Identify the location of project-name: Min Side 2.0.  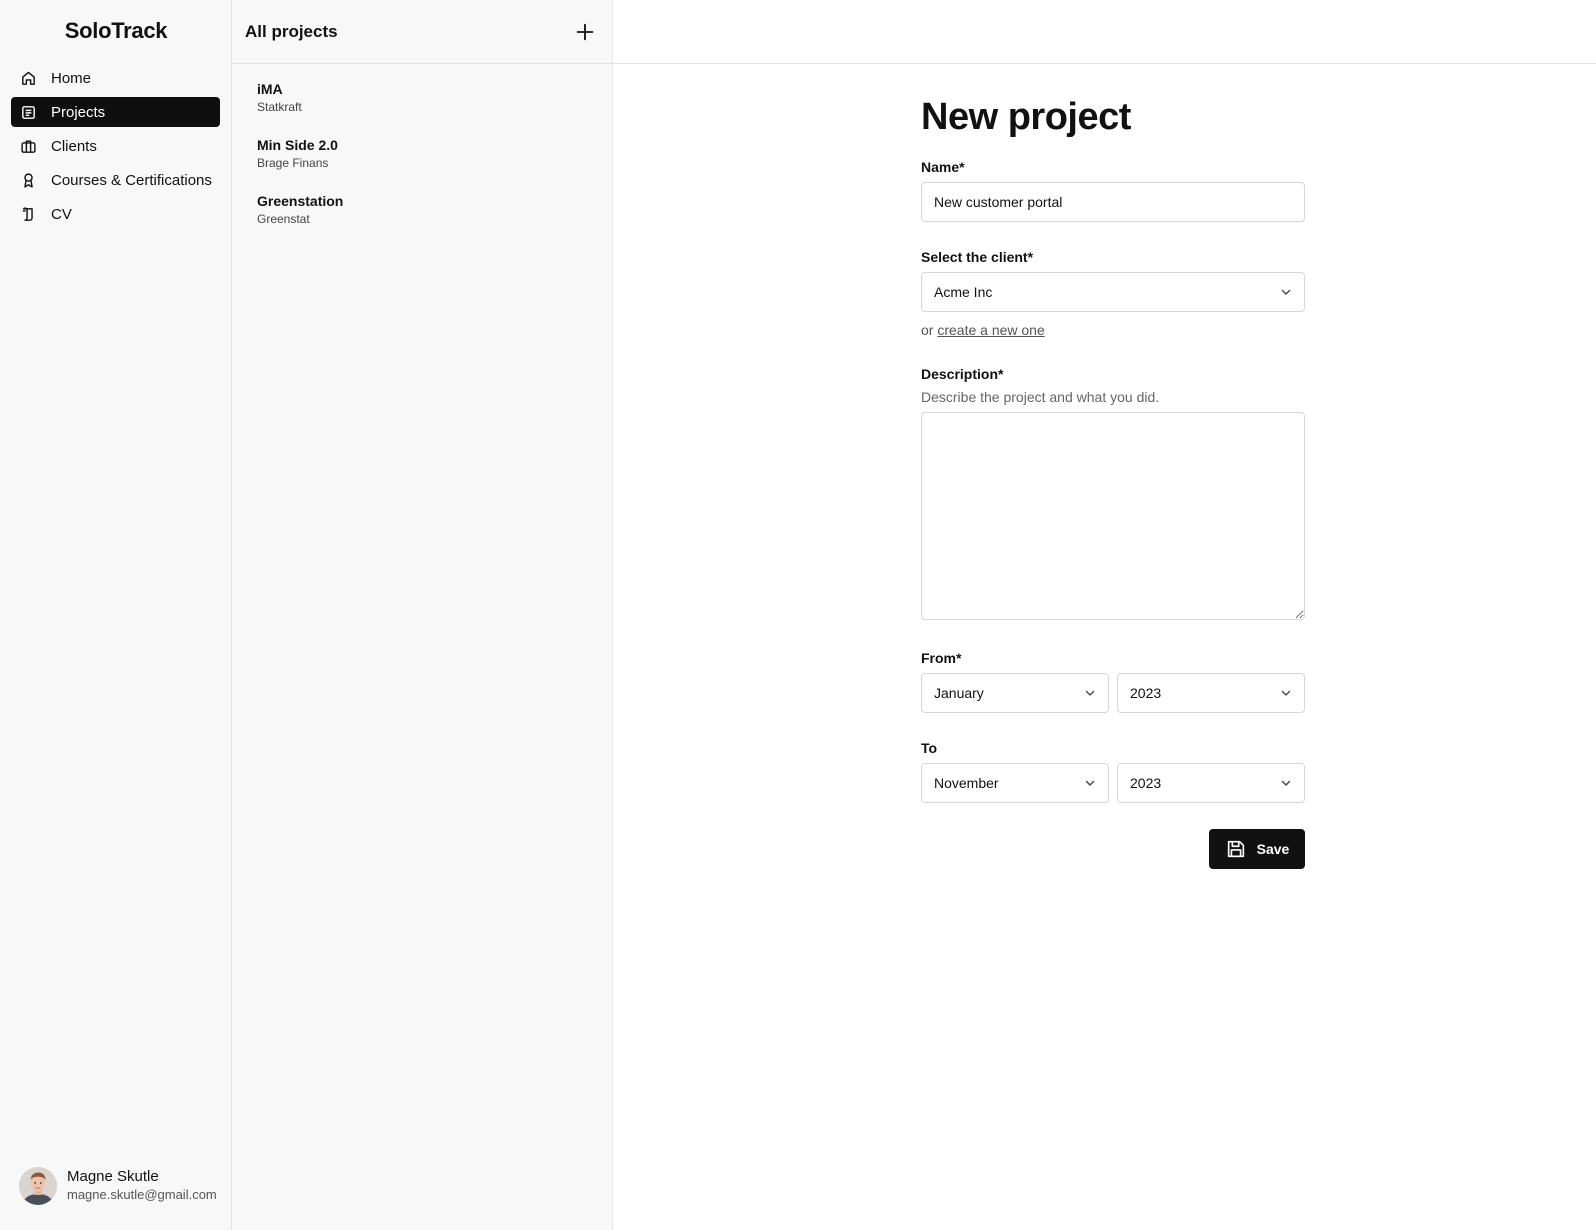
(297, 145).